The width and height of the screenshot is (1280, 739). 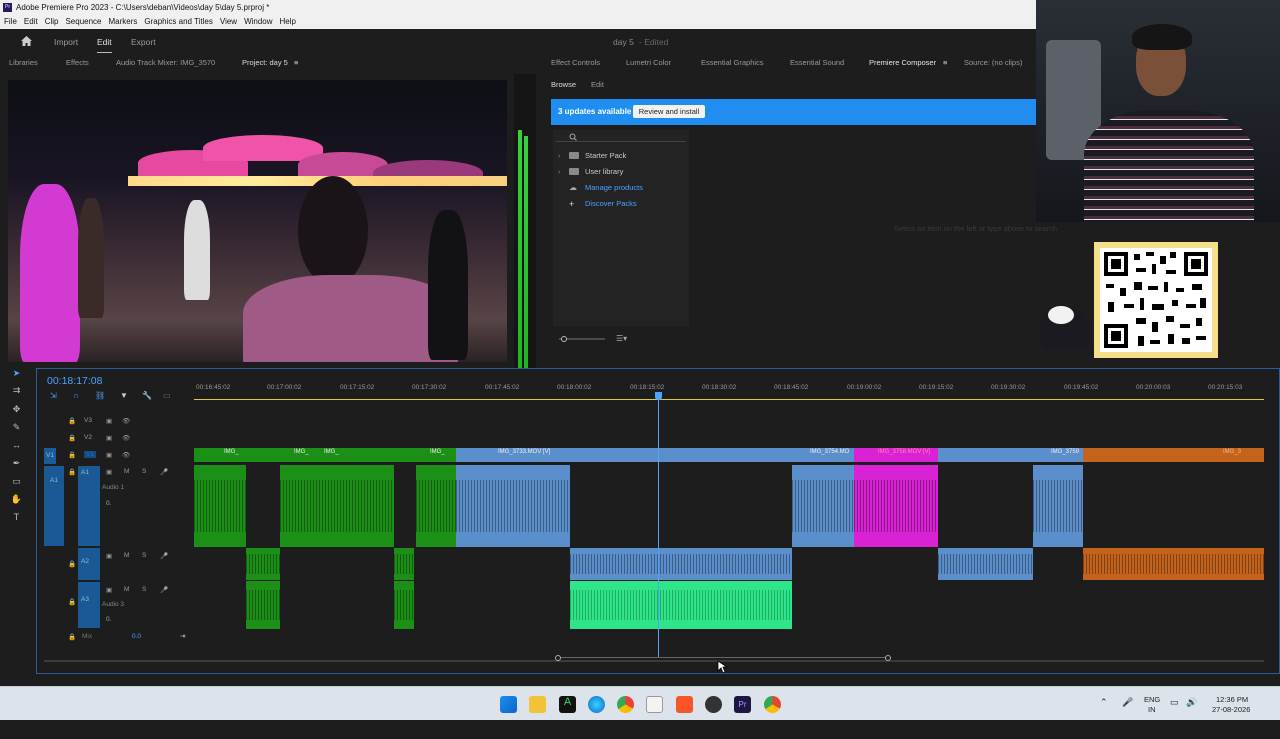 I want to click on menu-window: Window, so click(x=258, y=22).